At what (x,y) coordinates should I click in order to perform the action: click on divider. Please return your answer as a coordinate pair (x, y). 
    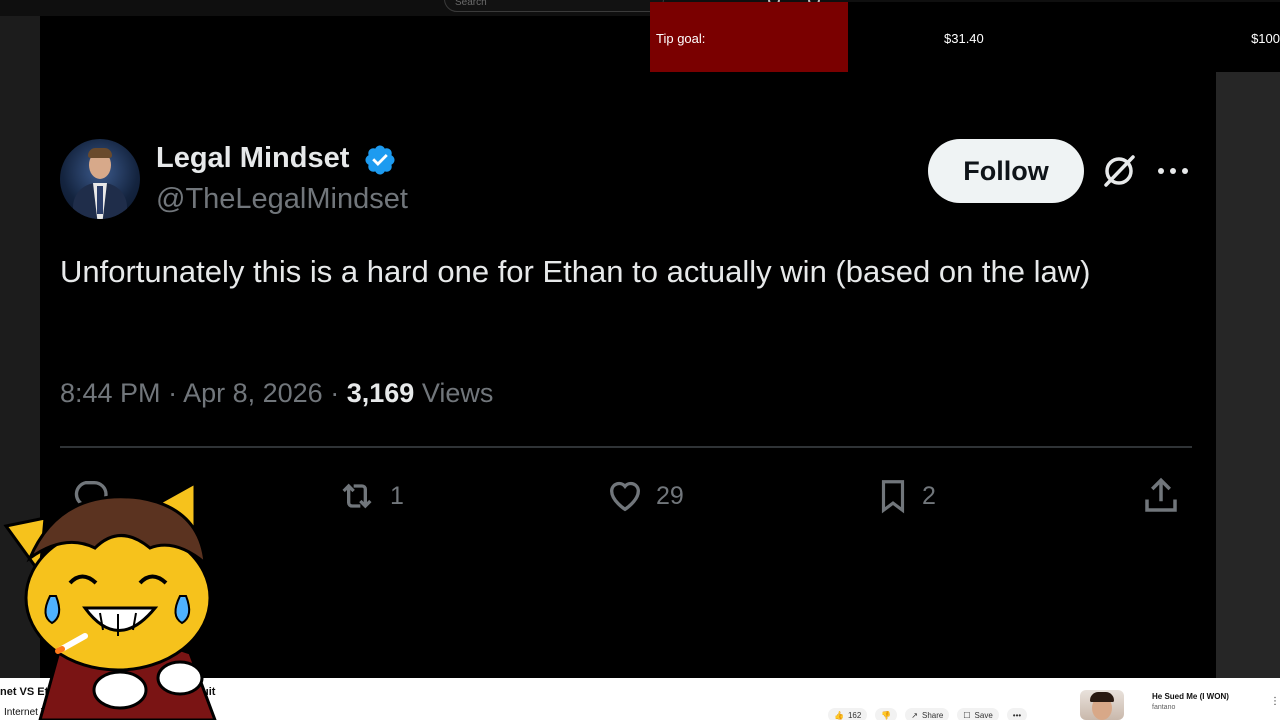
    Looking at the image, I should click on (626, 447).